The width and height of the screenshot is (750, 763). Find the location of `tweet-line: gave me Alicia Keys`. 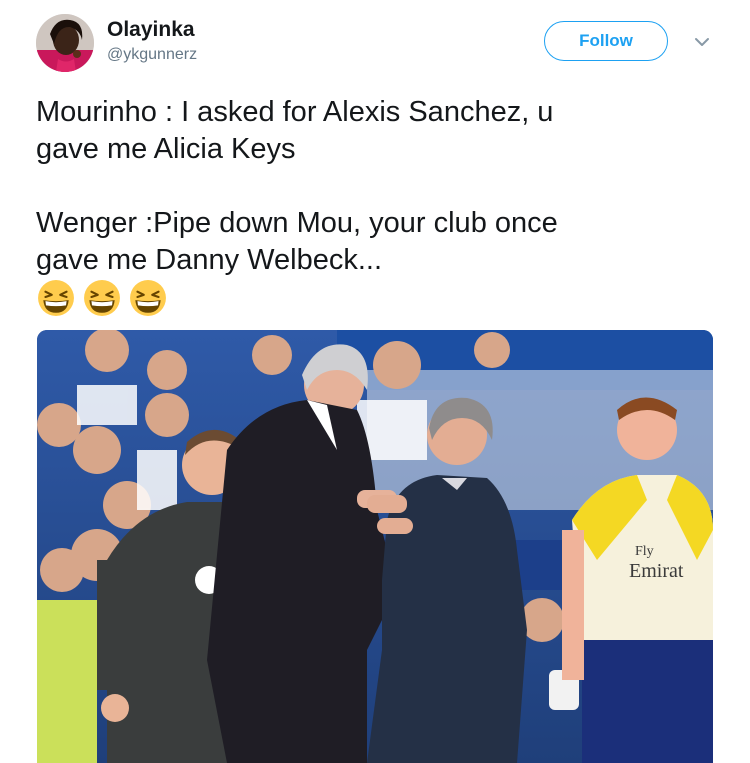

tweet-line: gave me Alicia Keys is located at coordinates (166, 149).